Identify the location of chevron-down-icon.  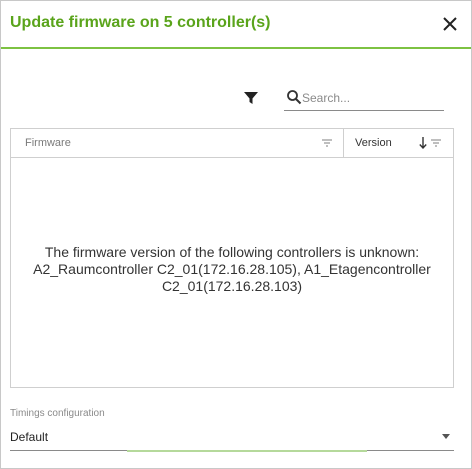
(446, 436).